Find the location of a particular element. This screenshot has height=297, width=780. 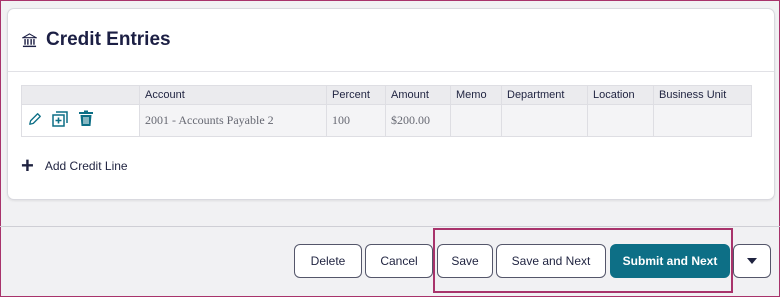

header-amount: Amount is located at coordinates (418, 95).